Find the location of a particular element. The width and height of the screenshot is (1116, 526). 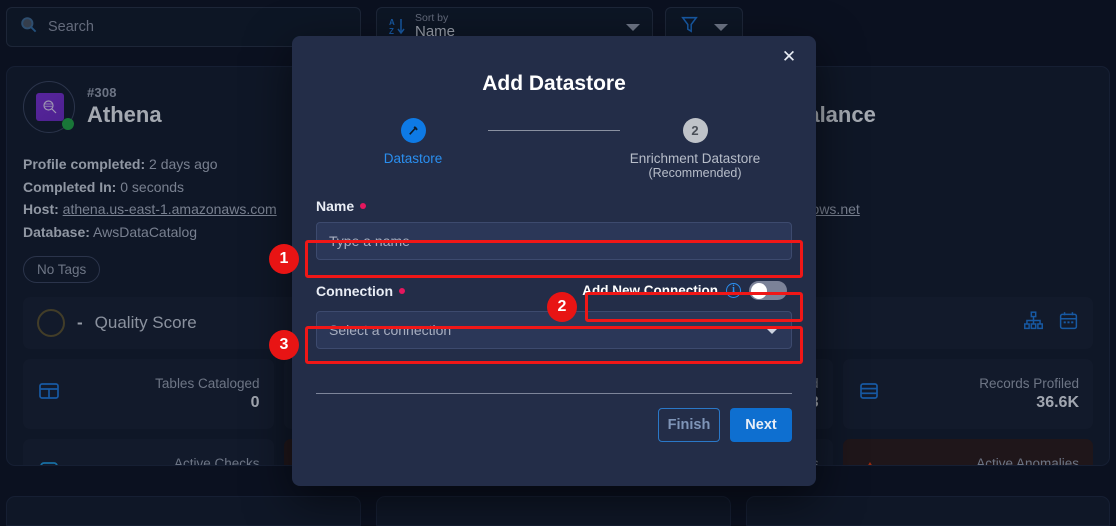

step-1-marker is located at coordinates (413, 130).